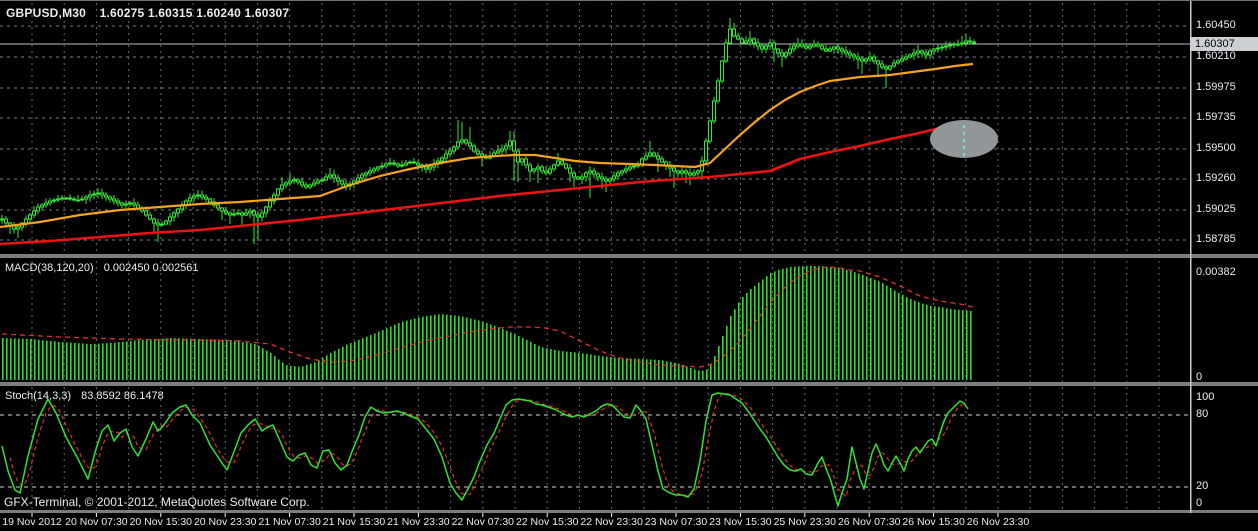  What do you see at coordinates (46, 13) in the screenshot?
I see `symbol-period-label: GBPUSD,M30` at bounding box center [46, 13].